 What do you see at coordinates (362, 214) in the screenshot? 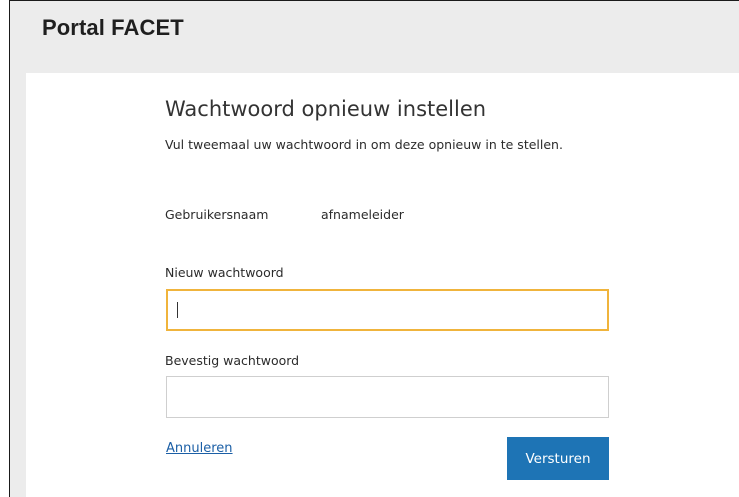
I see `username-value: afnameleider` at bounding box center [362, 214].